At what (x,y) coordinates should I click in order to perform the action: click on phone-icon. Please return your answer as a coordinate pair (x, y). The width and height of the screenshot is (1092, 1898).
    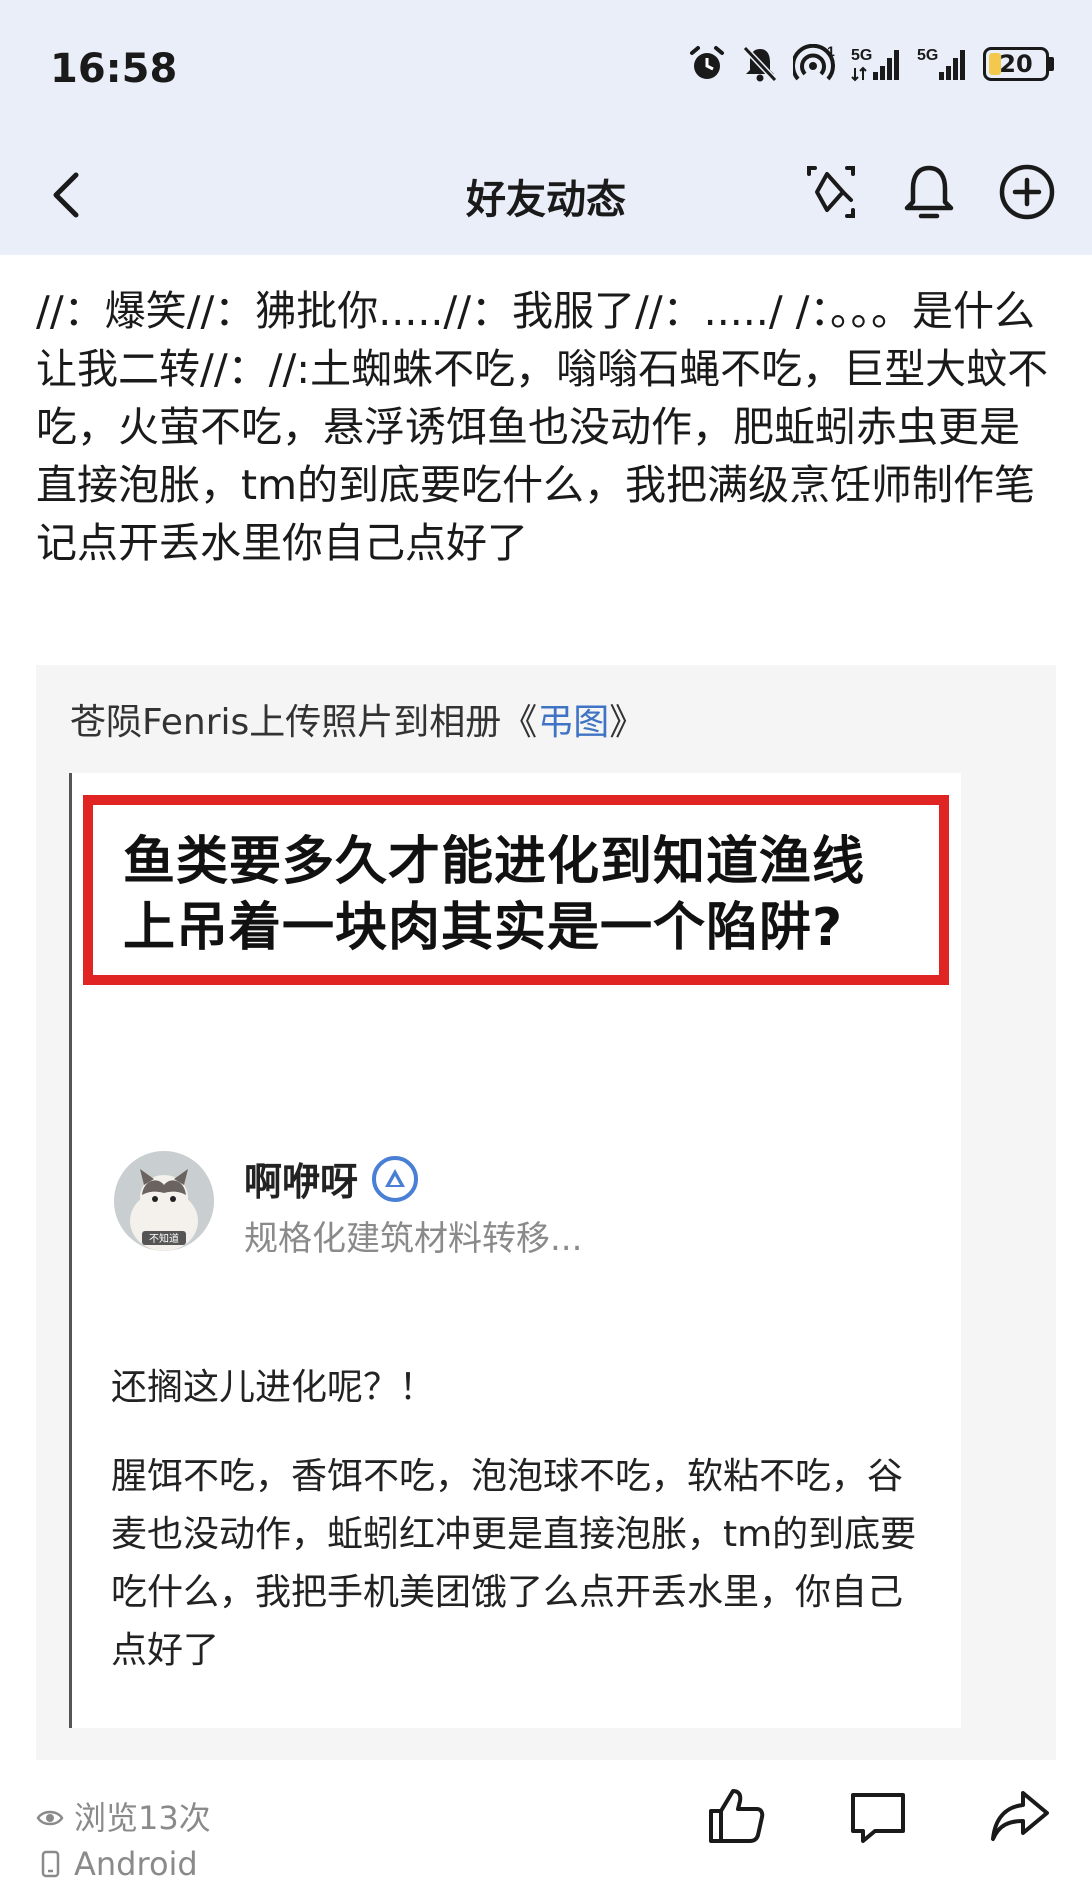
    Looking at the image, I should click on (50, 1864).